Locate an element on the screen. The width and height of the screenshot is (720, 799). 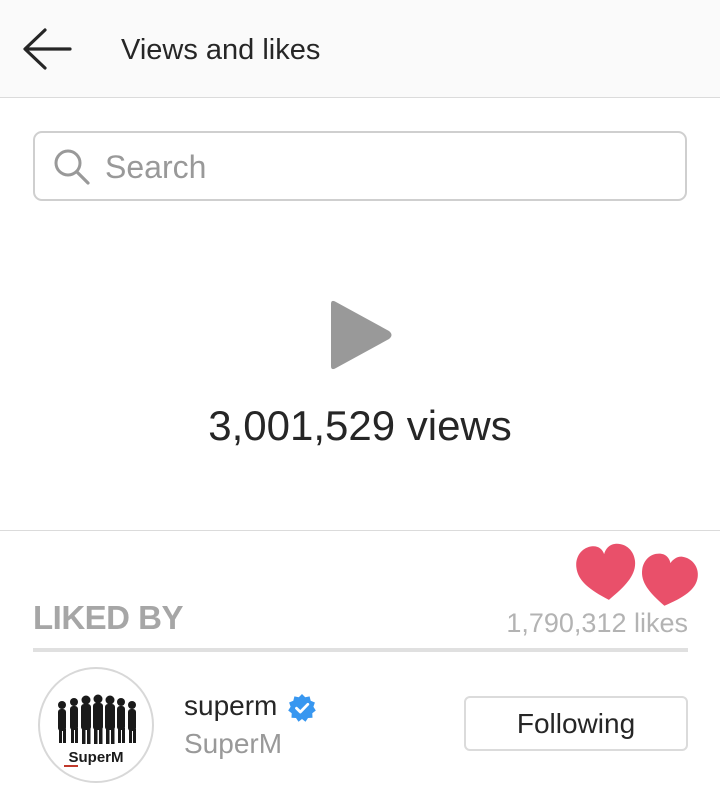
hearts-icon is located at coordinates (637, 574).